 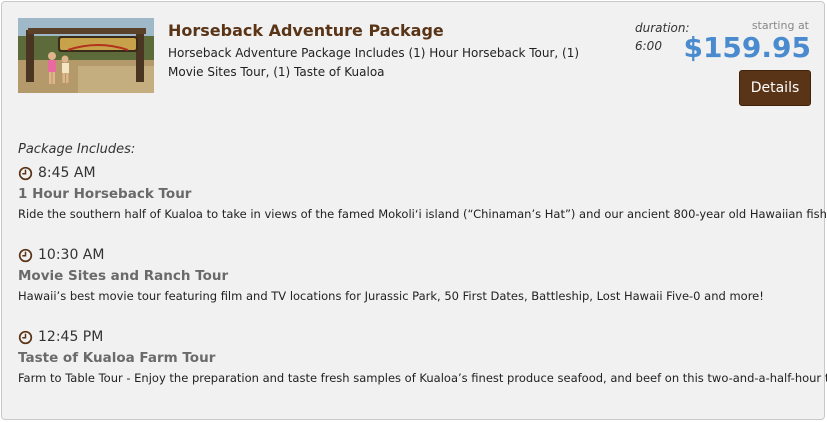 What do you see at coordinates (775, 88) in the screenshot?
I see `details-button: Details` at bounding box center [775, 88].